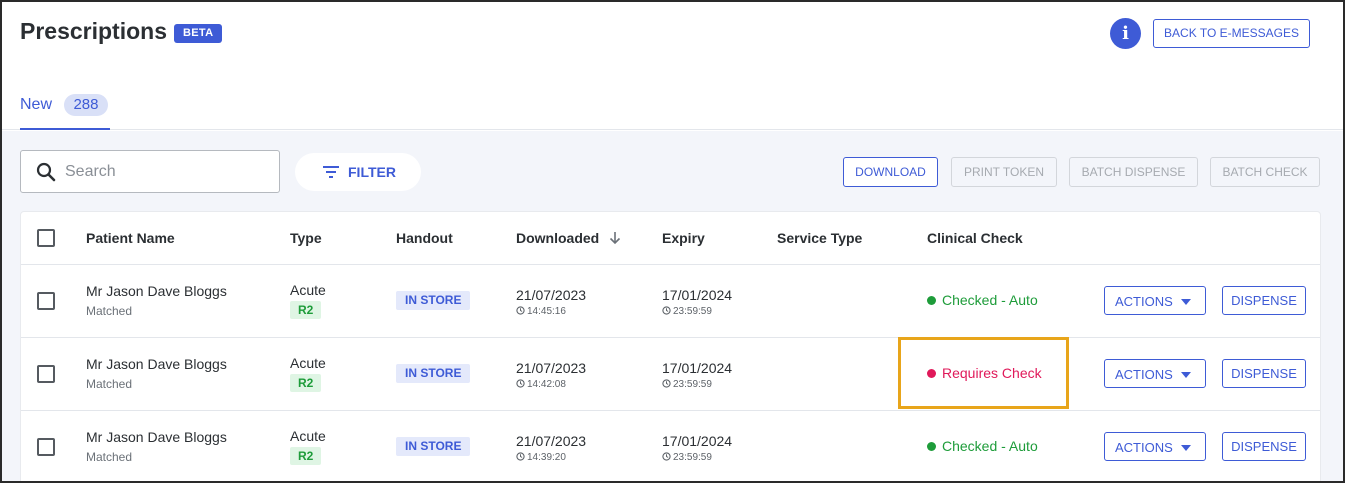 This screenshot has width=1345, height=483. What do you see at coordinates (372, 172) in the screenshot?
I see `filter-label: FILTER` at bounding box center [372, 172].